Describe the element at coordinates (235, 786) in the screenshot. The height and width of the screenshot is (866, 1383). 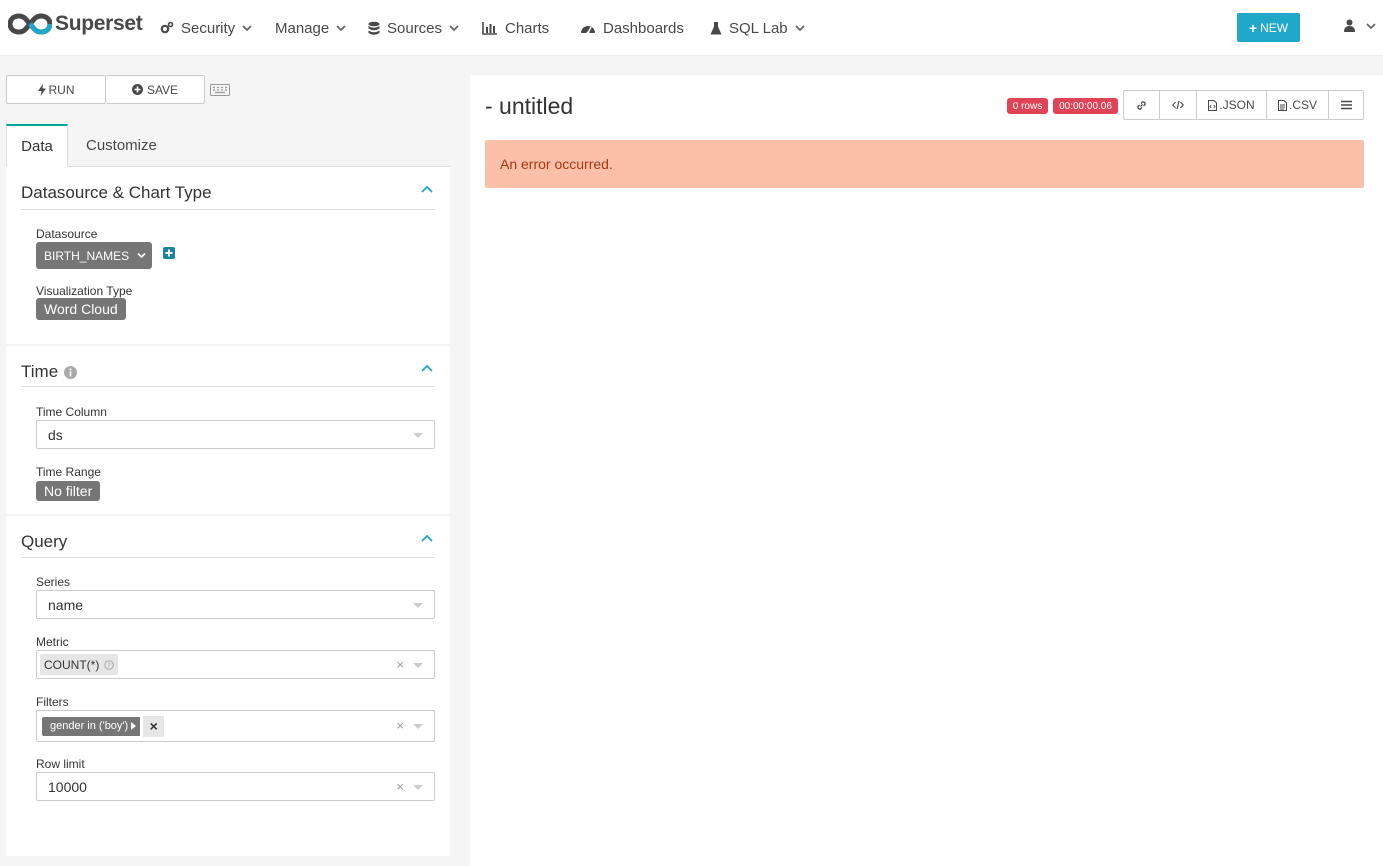
I see `row-limit-select: 10000 ×` at that location.